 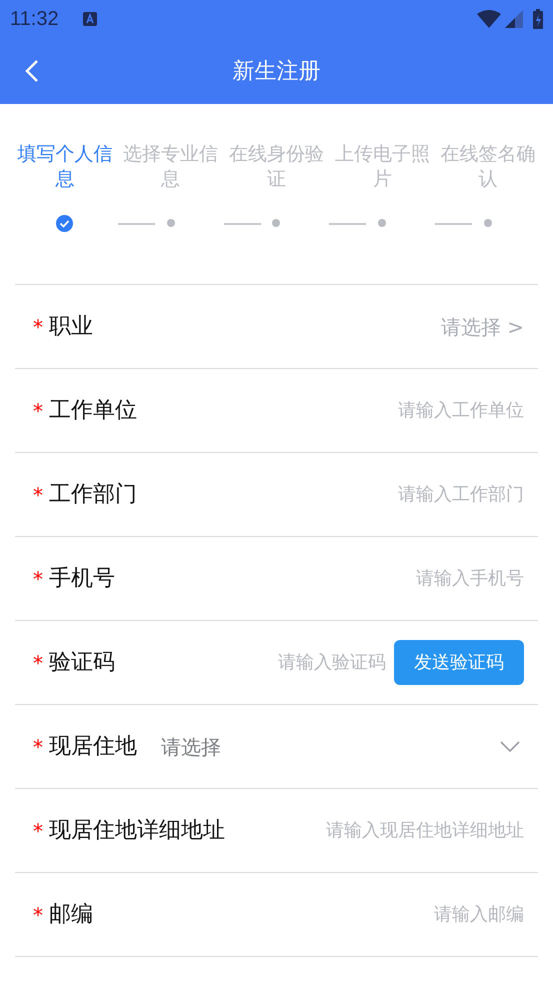 What do you see at coordinates (34, 19) in the screenshot?
I see `status-time: 11:32` at bounding box center [34, 19].